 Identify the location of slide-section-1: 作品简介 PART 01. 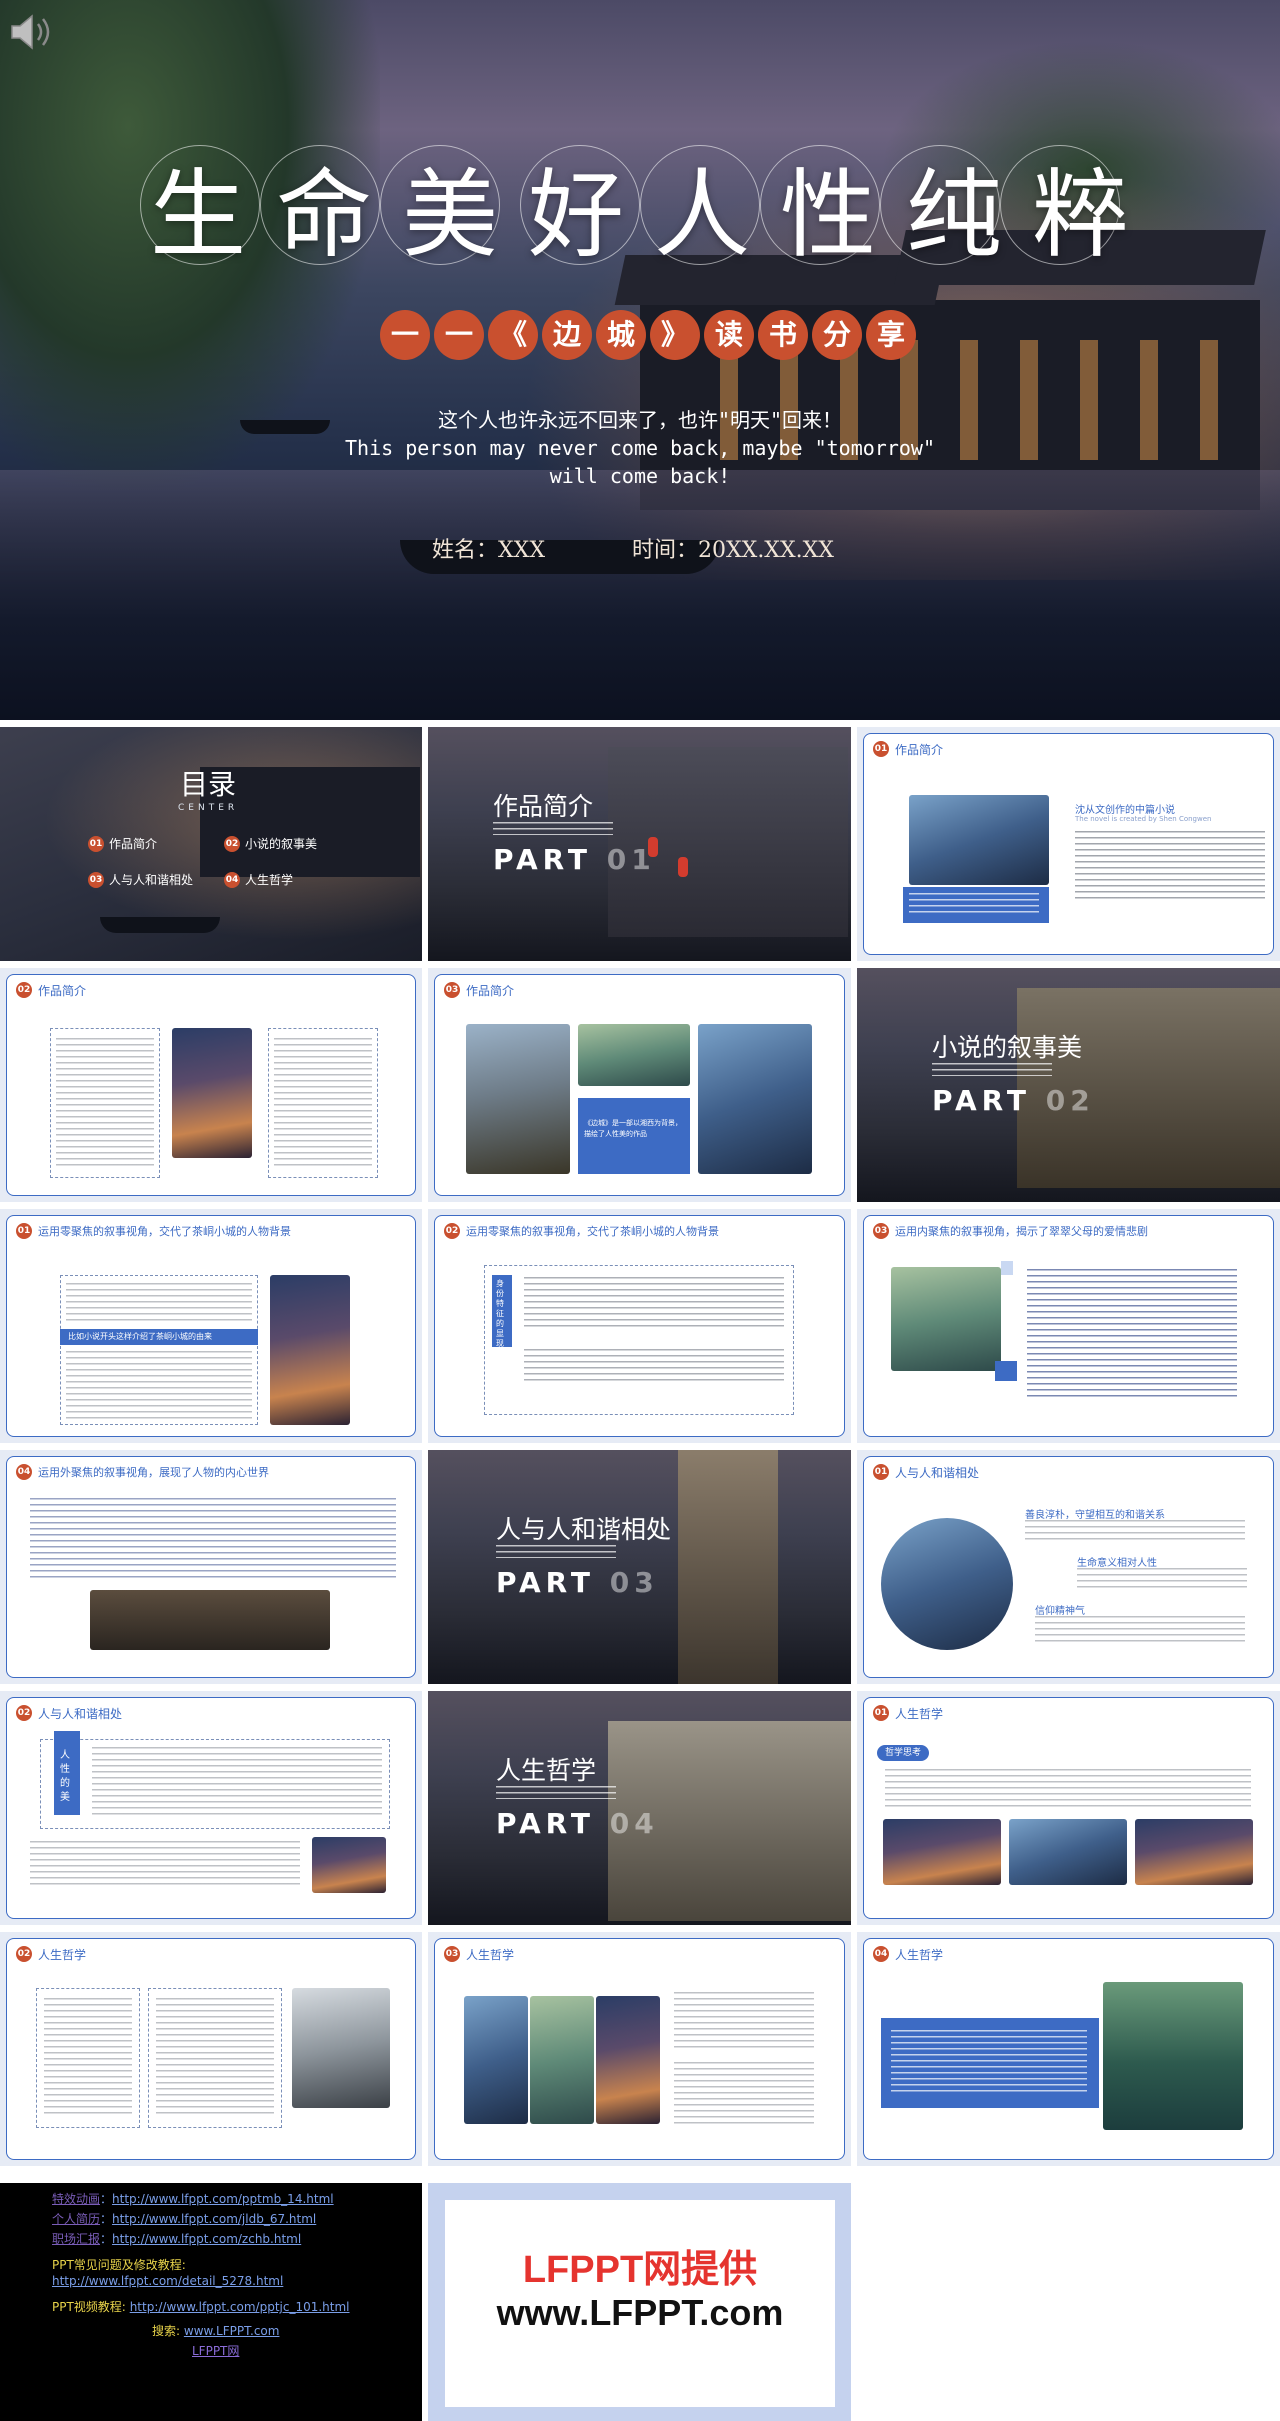
(639, 844).